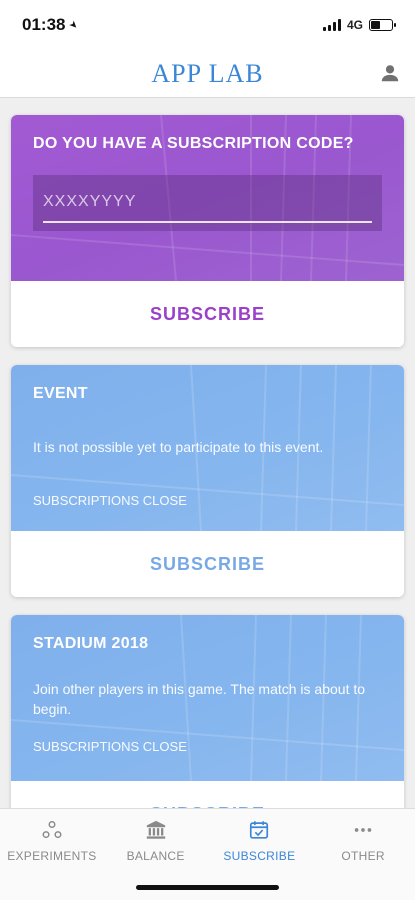  Describe the element at coordinates (259, 830) in the screenshot. I see `calendar-check-icon` at that location.